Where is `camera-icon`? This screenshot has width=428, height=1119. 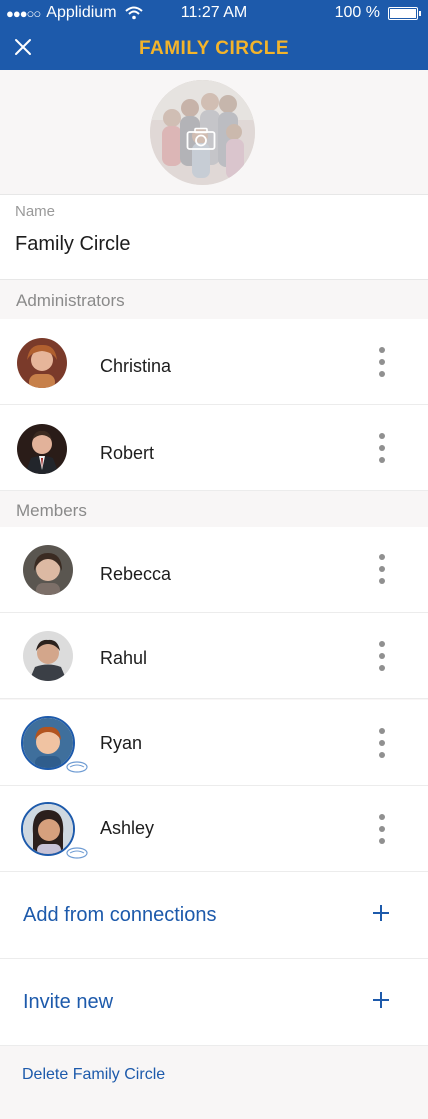
camera-icon is located at coordinates (201, 138).